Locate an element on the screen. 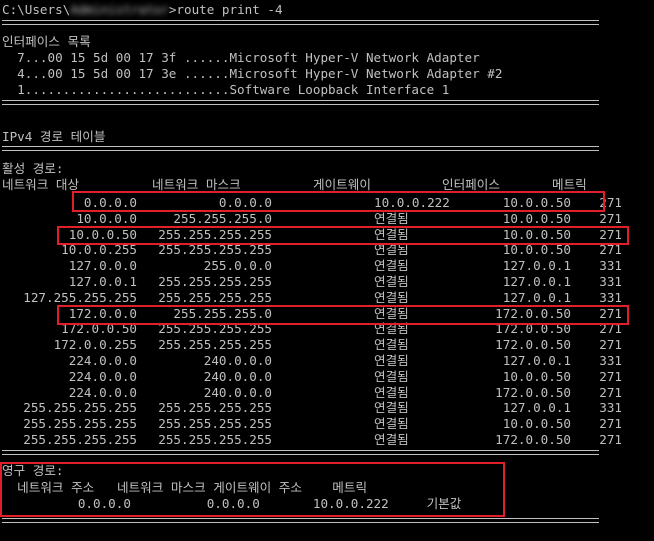 This screenshot has height=541, width=654. column-header-destination: 네트워크 대상 is located at coordinates (41, 184).